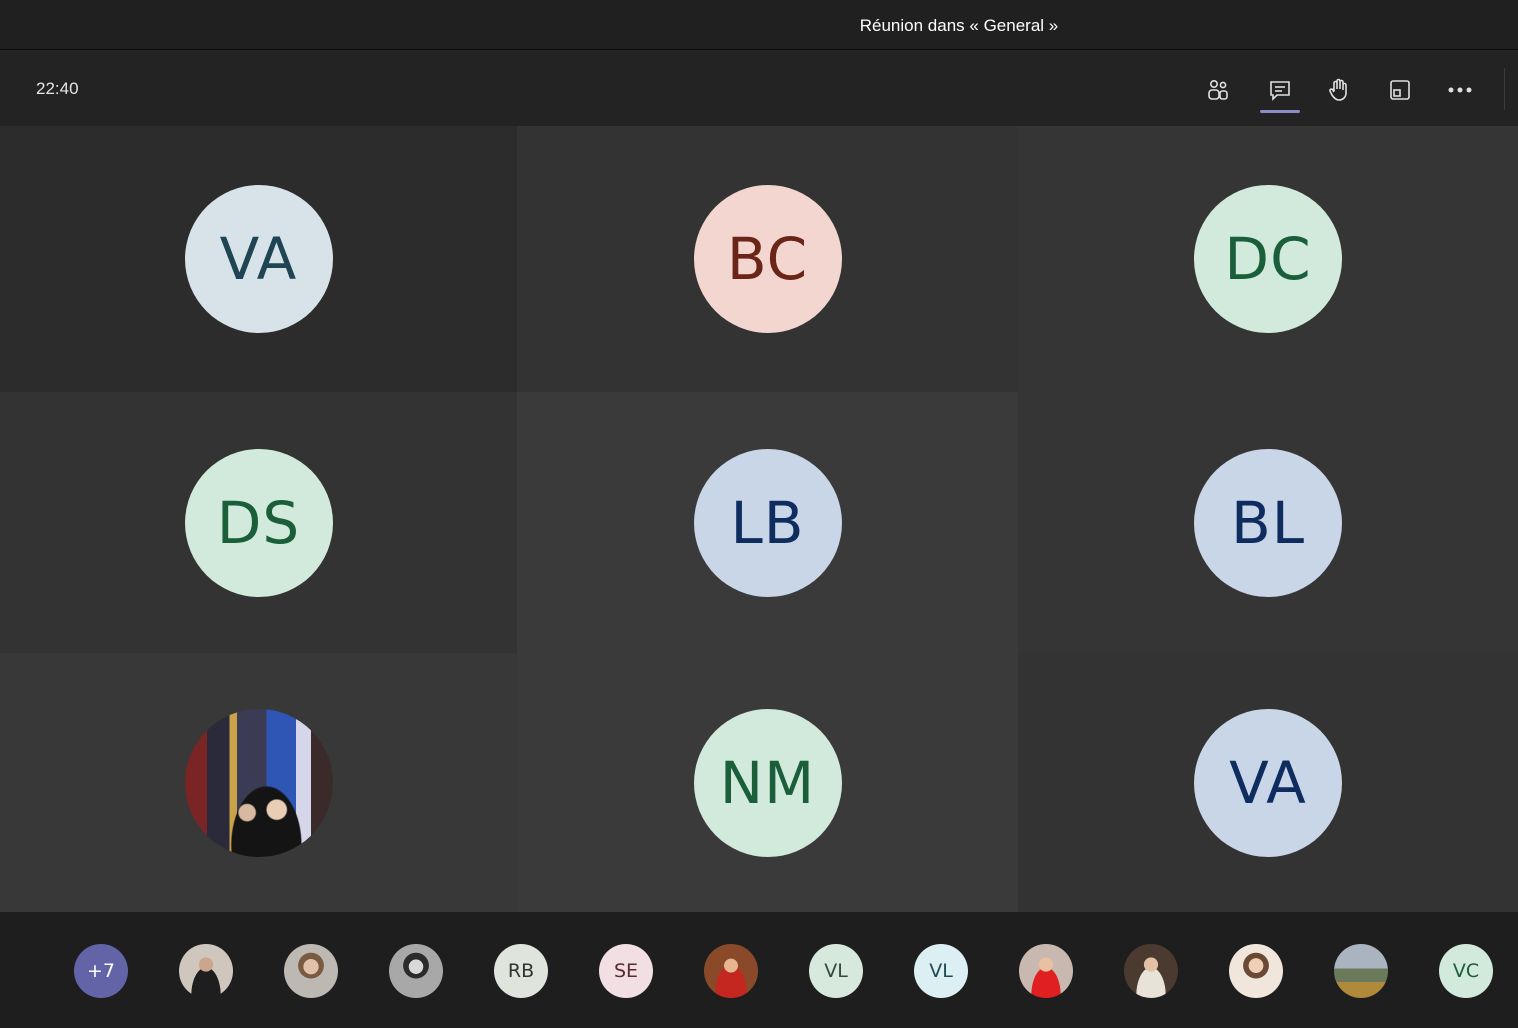 The width and height of the screenshot is (1518, 1028). I want to click on meeting-title: Réunion dans « General », so click(959, 25).